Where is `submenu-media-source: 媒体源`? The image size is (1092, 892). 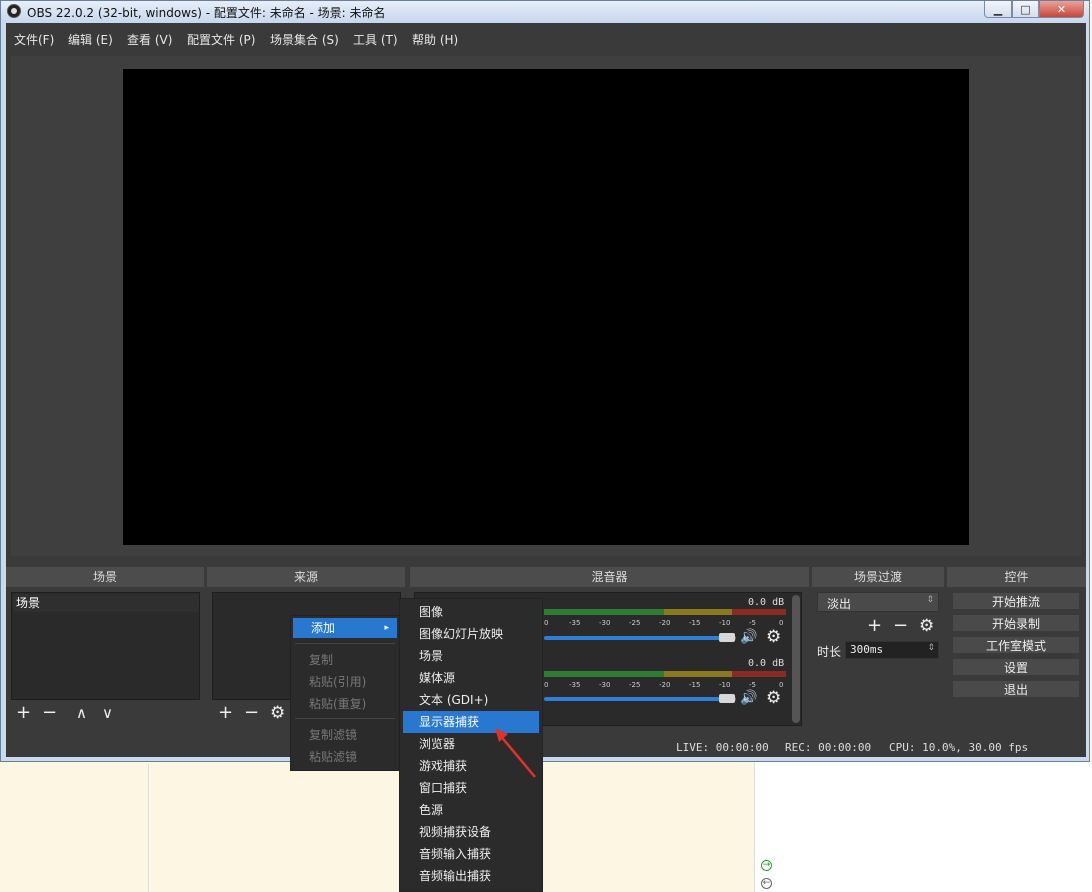 submenu-media-source: 媒体源 is located at coordinates (471, 678).